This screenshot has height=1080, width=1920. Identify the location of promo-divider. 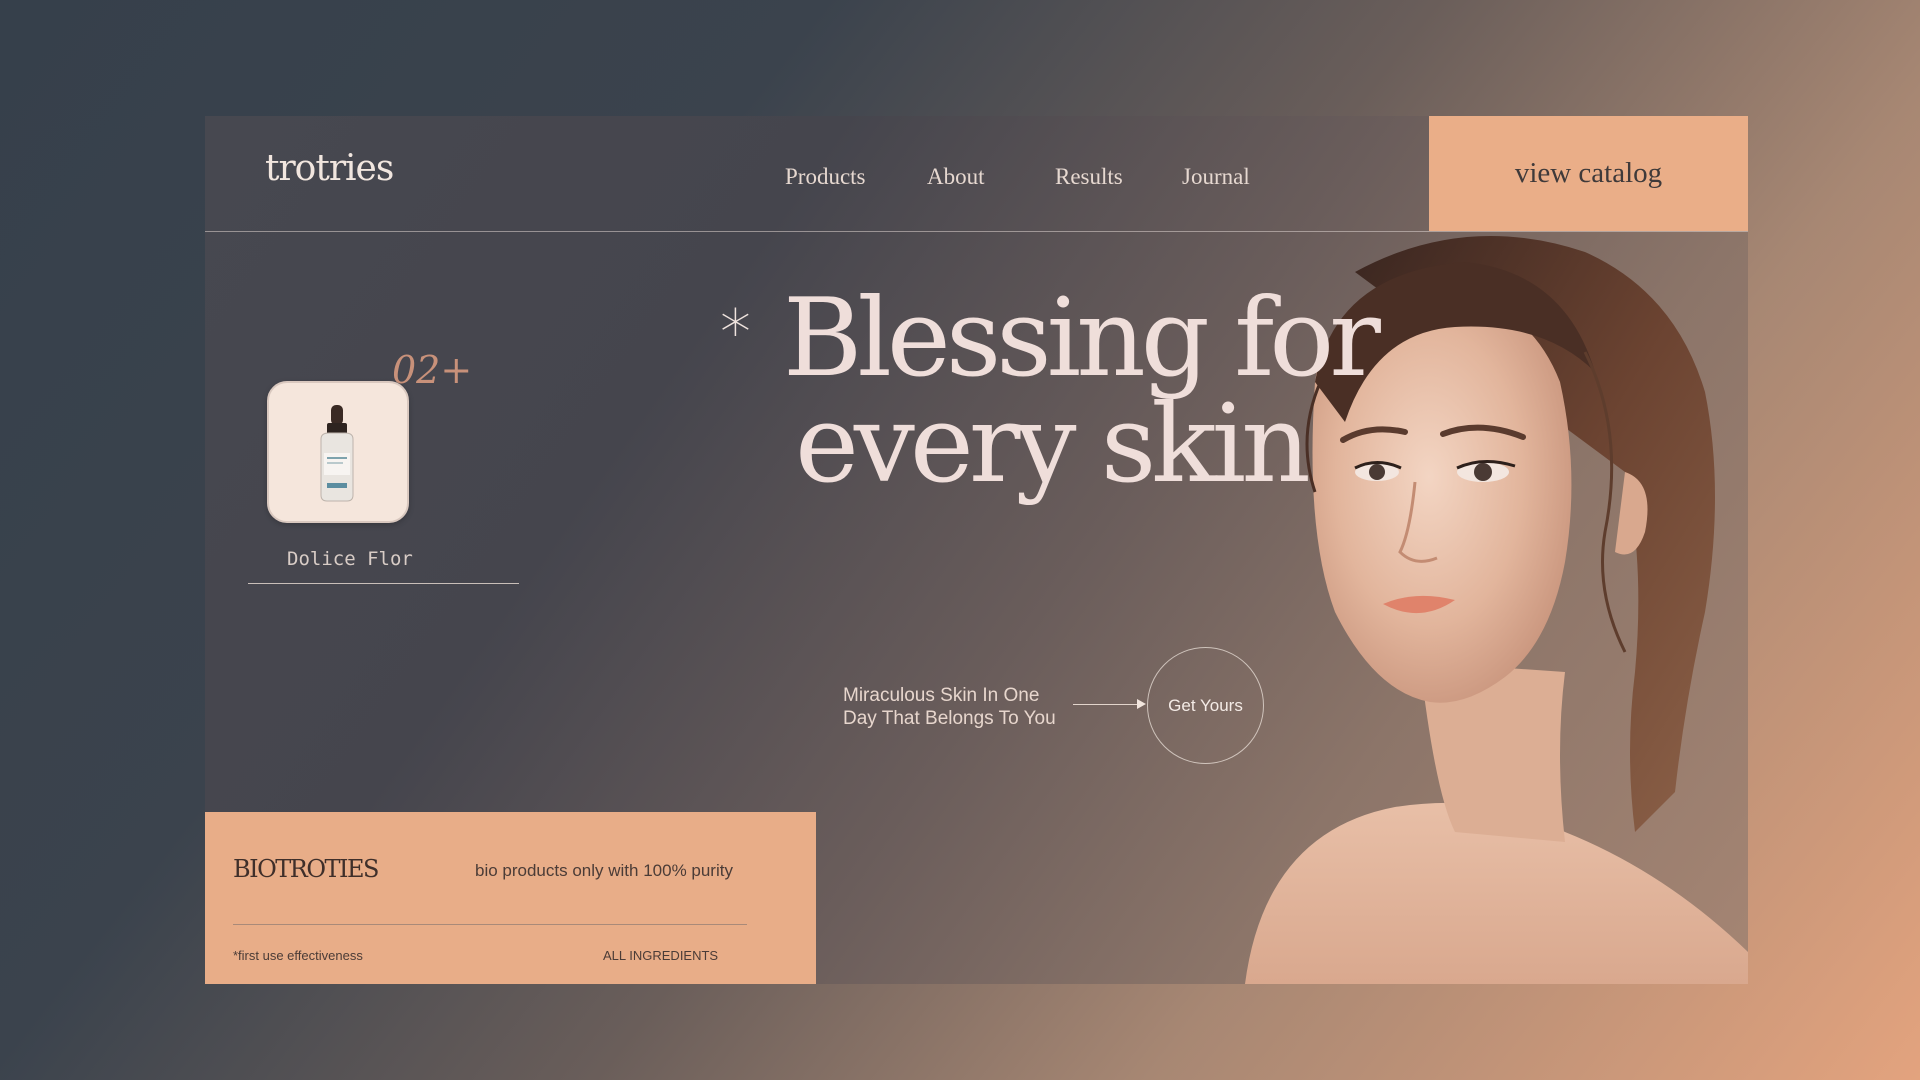
(490, 924).